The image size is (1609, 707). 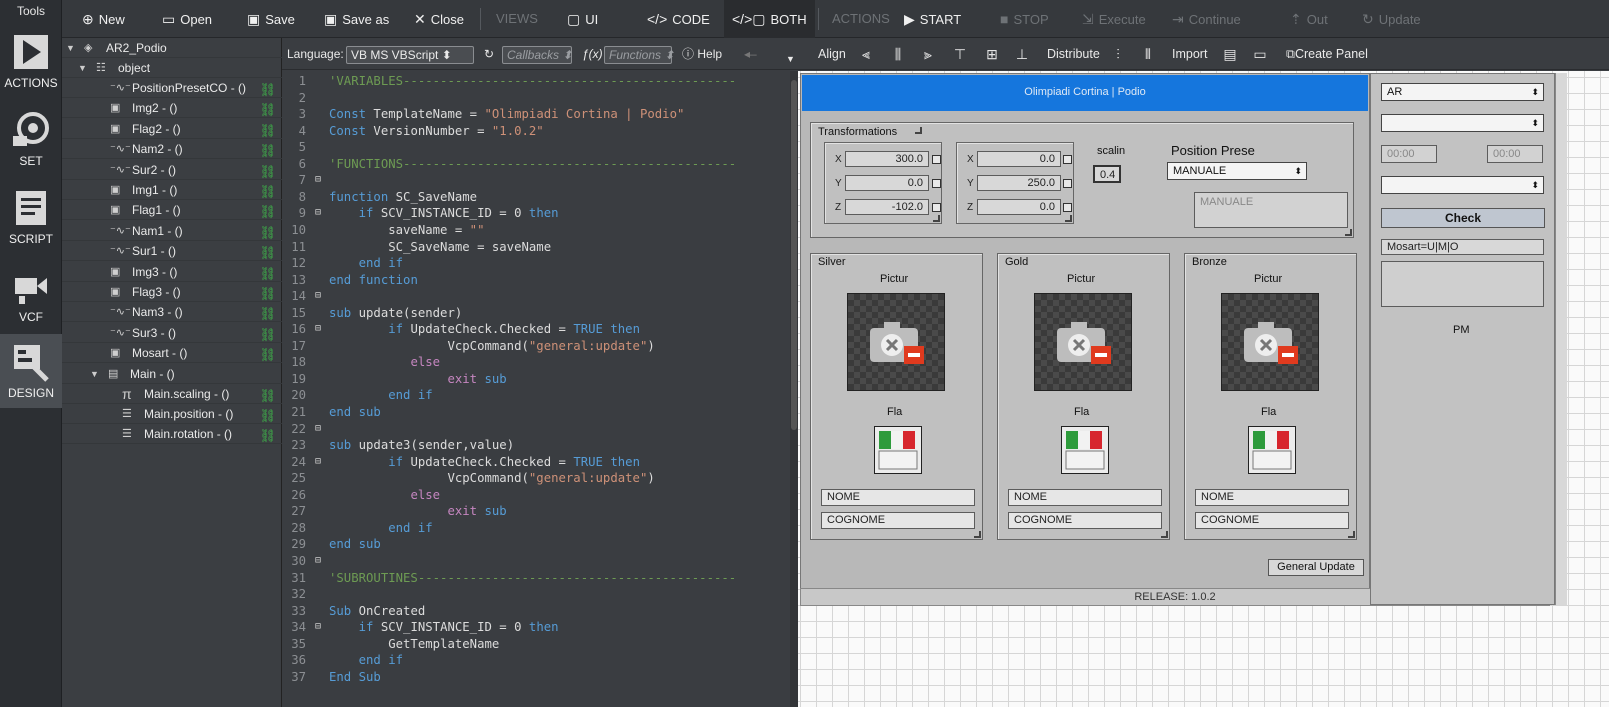 What do you see at coordinates (1085, 497) in the screenshot?
I see `gold-nome-field: NOME` at bounding box center [1085, 497].